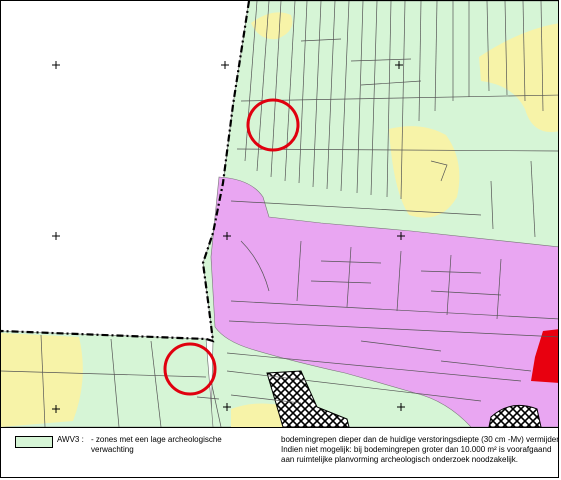 The image size is (561, 480). Describe the element at coordinates (42, 380) in the screenshot. I see `yellow-zone-southwest` at that location.